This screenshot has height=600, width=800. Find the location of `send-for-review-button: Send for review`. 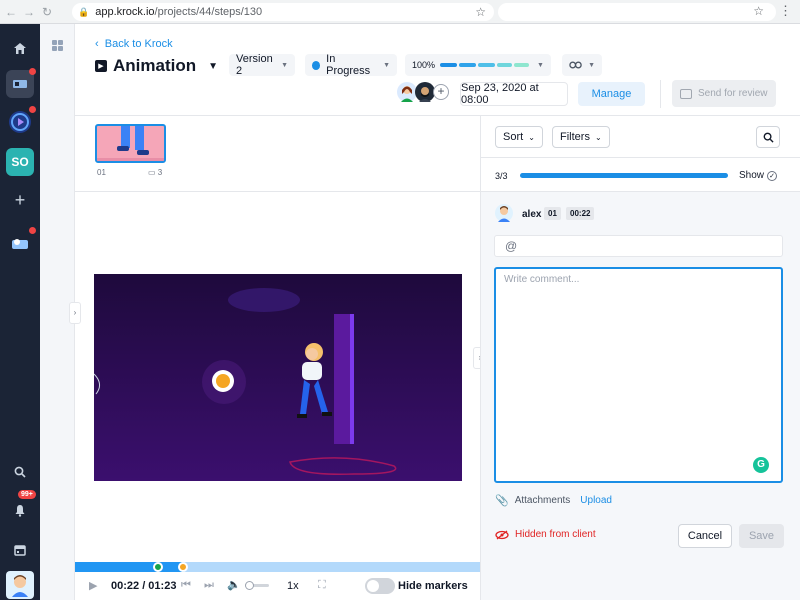

send-for-review-button: Send for review is located at coordinates (724, 93).